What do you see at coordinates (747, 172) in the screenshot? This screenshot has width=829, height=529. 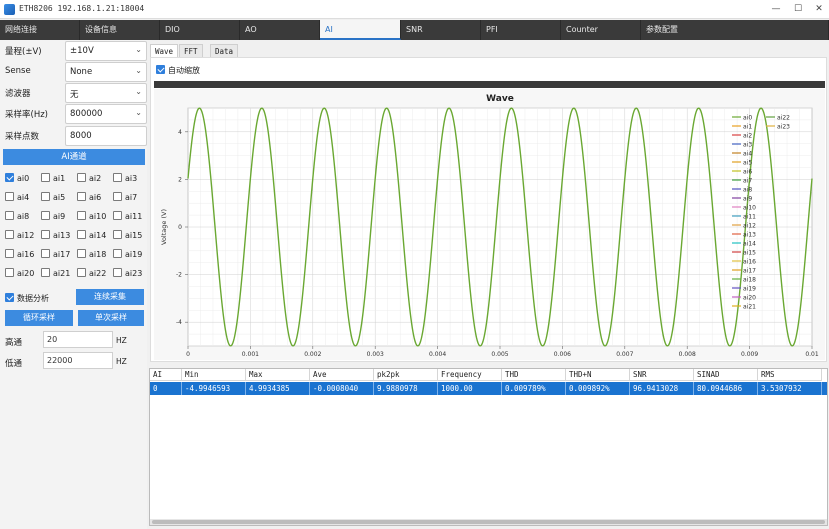 I see `legend-entry: ai6` at bounding box center [747, 172].